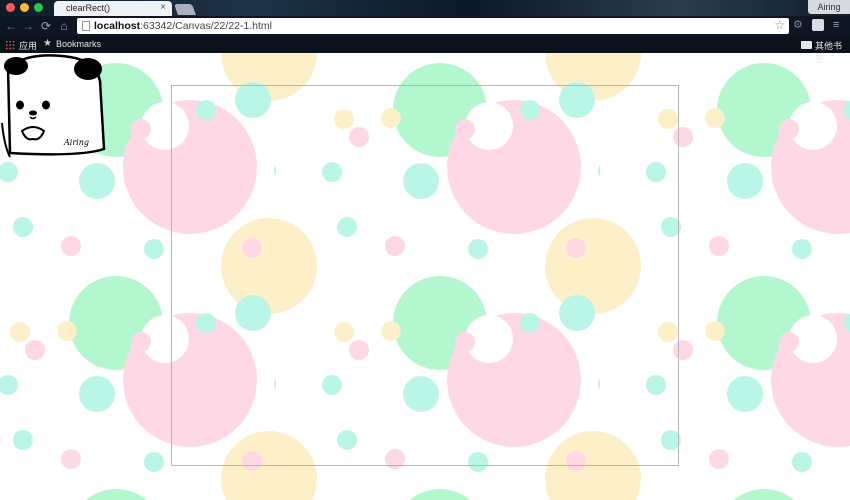  I want to click on menu-icon: ≡, so click(838, 25).